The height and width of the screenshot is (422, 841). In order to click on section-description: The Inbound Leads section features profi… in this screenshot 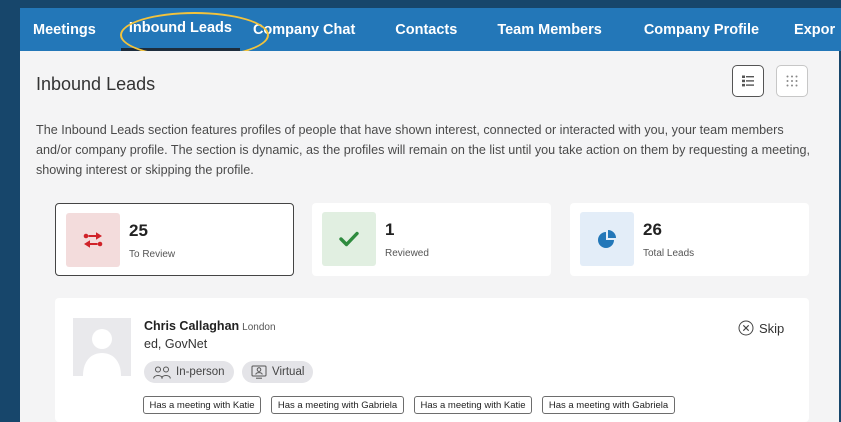, I will do `click(423, 150)`.